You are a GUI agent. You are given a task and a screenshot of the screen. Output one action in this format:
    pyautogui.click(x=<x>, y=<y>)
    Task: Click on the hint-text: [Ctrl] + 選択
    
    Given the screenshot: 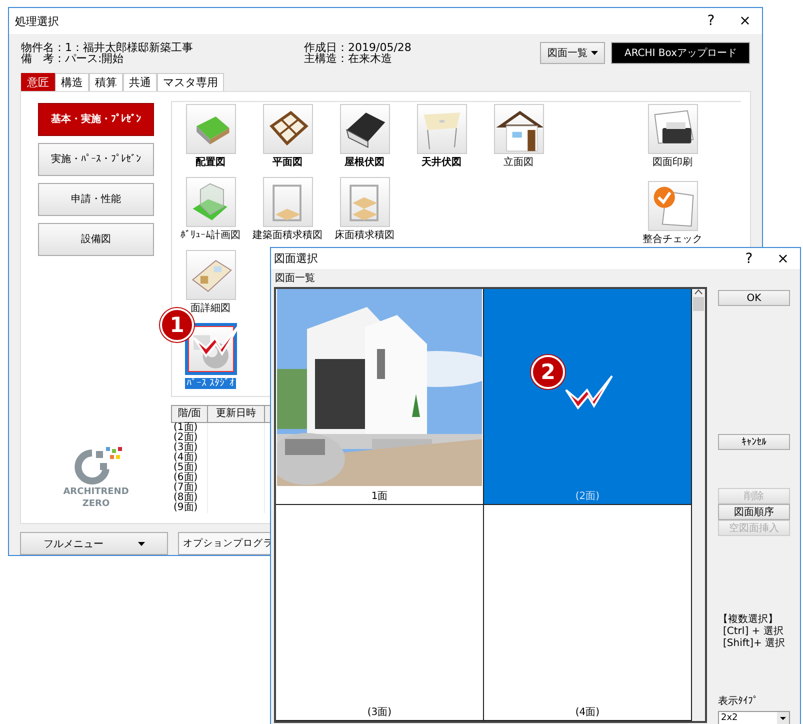 What is the action you would take?
    pyautogui.click(x=753, y=632)
    